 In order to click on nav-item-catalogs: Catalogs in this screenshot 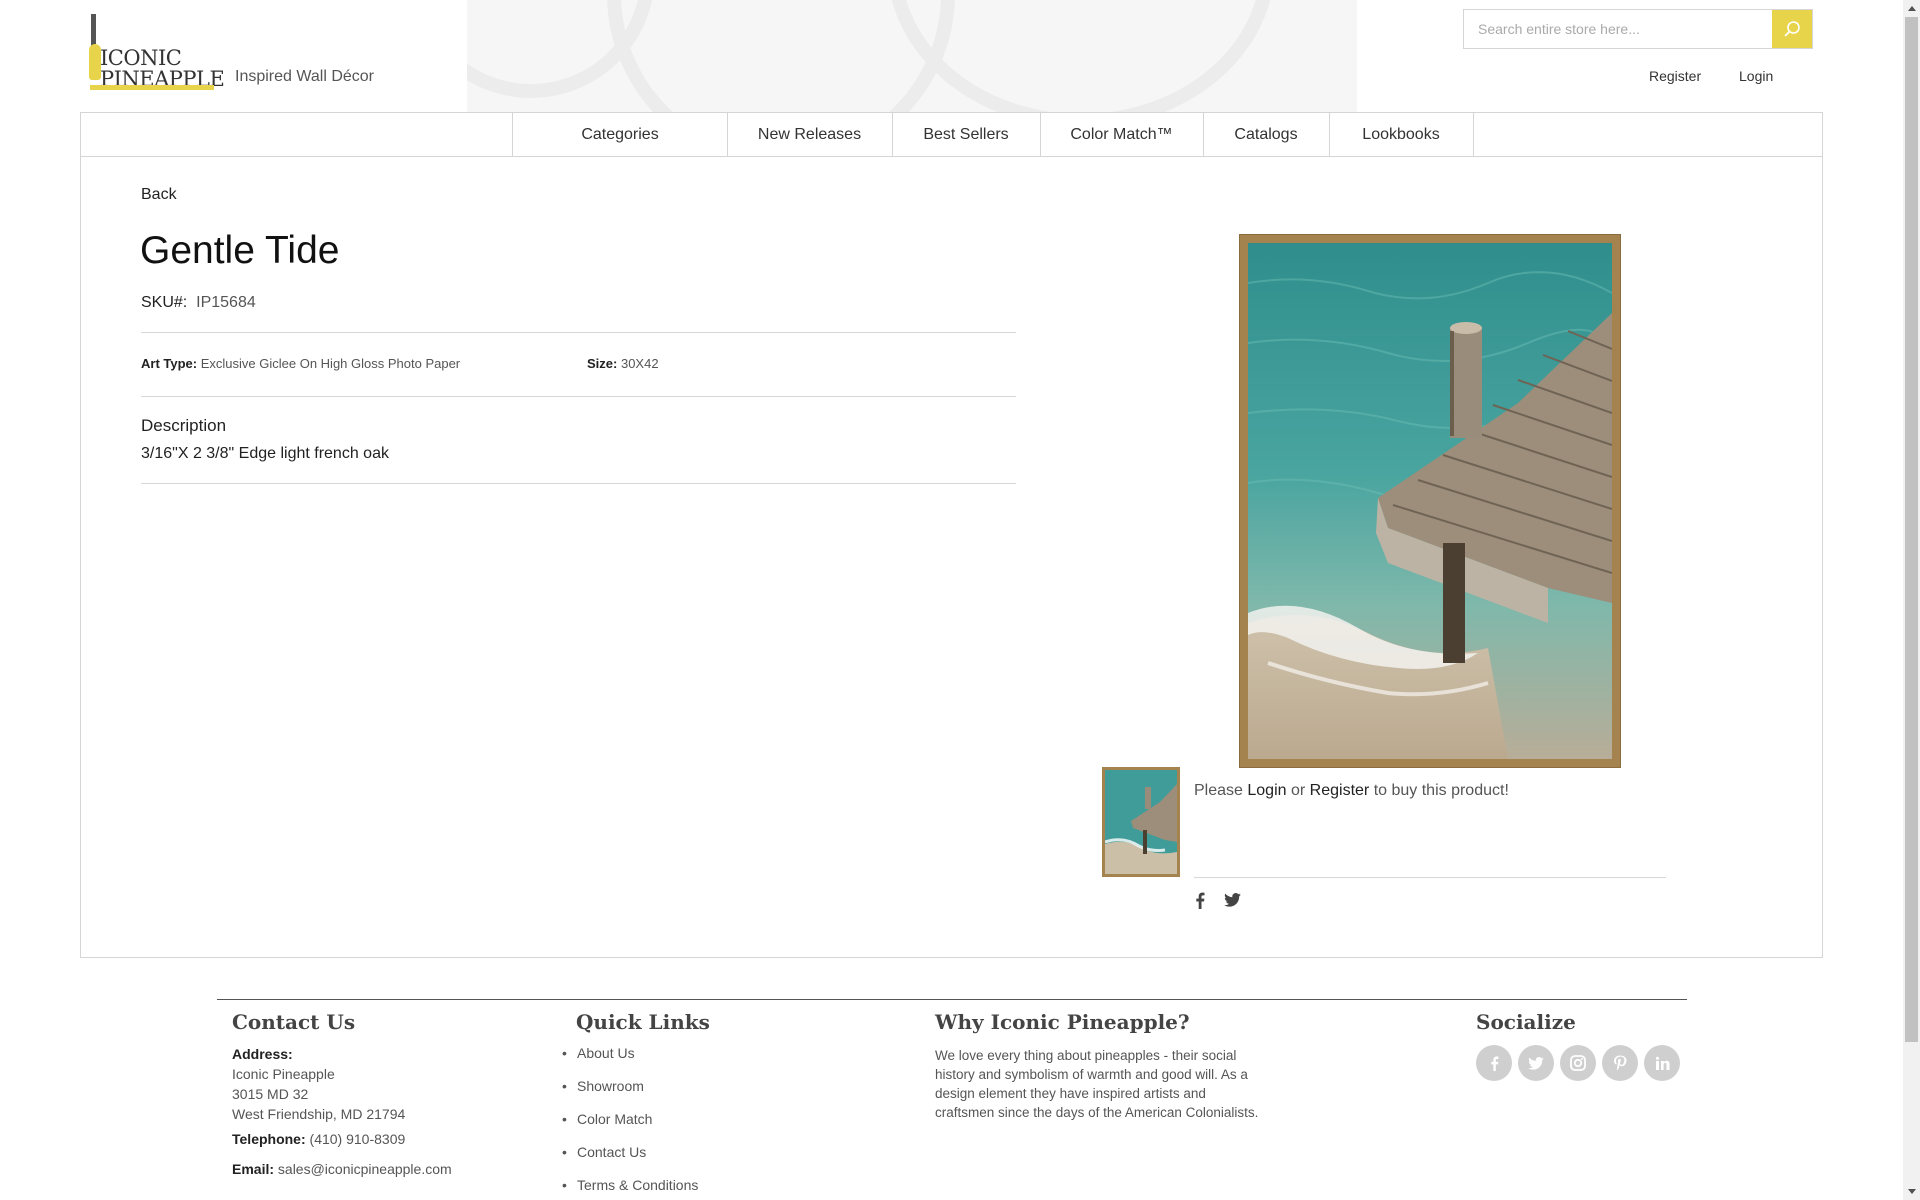, I will do `click(1266, 134)`.